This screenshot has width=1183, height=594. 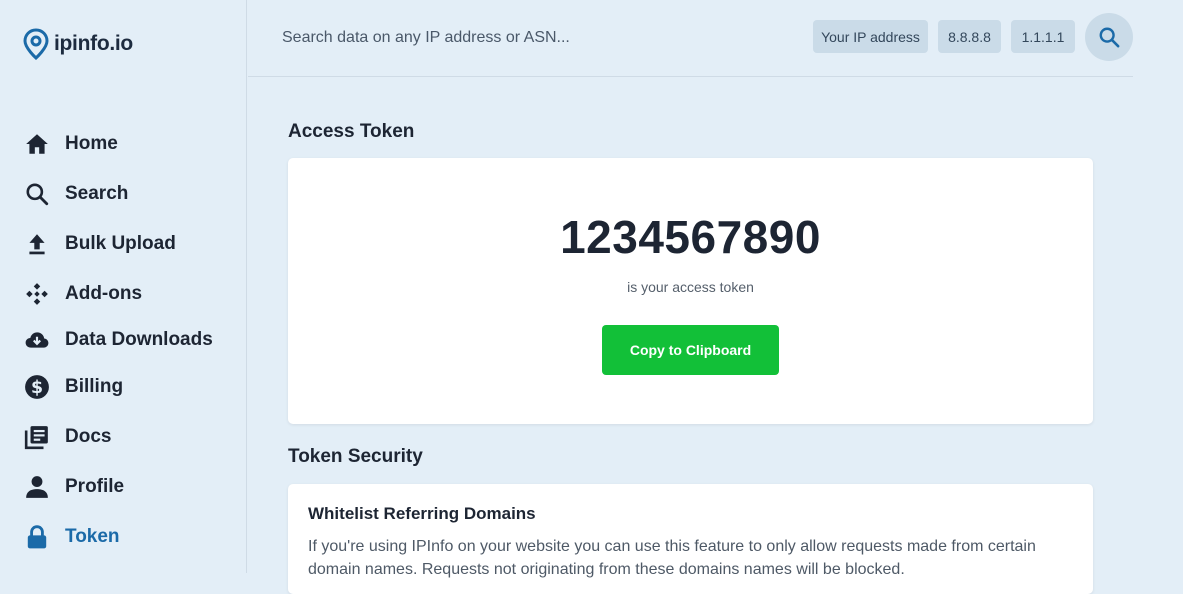 I want to click on sidebar-item-label: Add-ons, so click(x=104, y=293).